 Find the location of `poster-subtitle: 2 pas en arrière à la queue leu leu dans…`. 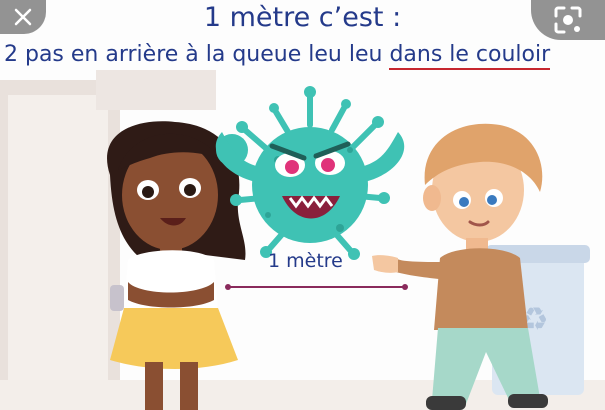

poster-subtitle: 2 pas en arrière à la queue leu leu dans… is located at coordinates (277, 56).